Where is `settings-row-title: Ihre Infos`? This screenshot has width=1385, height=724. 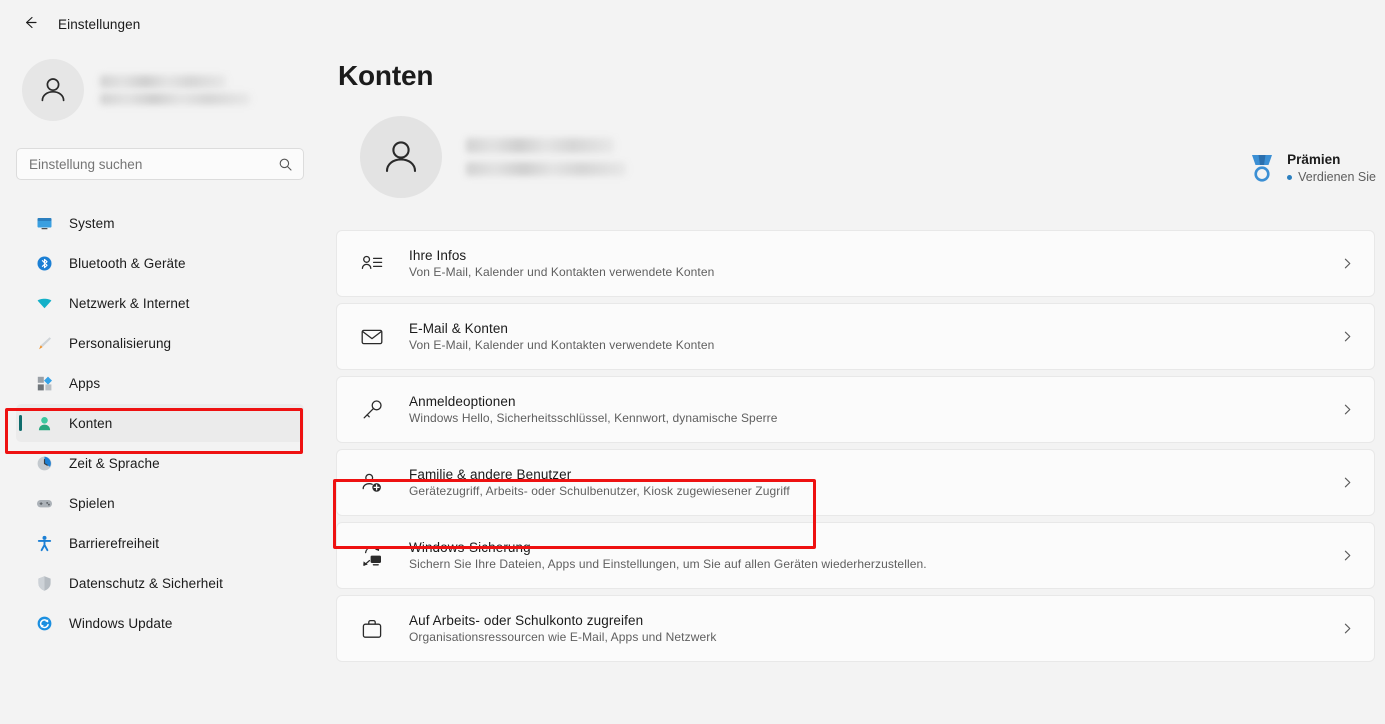
settings-row-title: Ihre Infos is located at coordinates (438, 255).